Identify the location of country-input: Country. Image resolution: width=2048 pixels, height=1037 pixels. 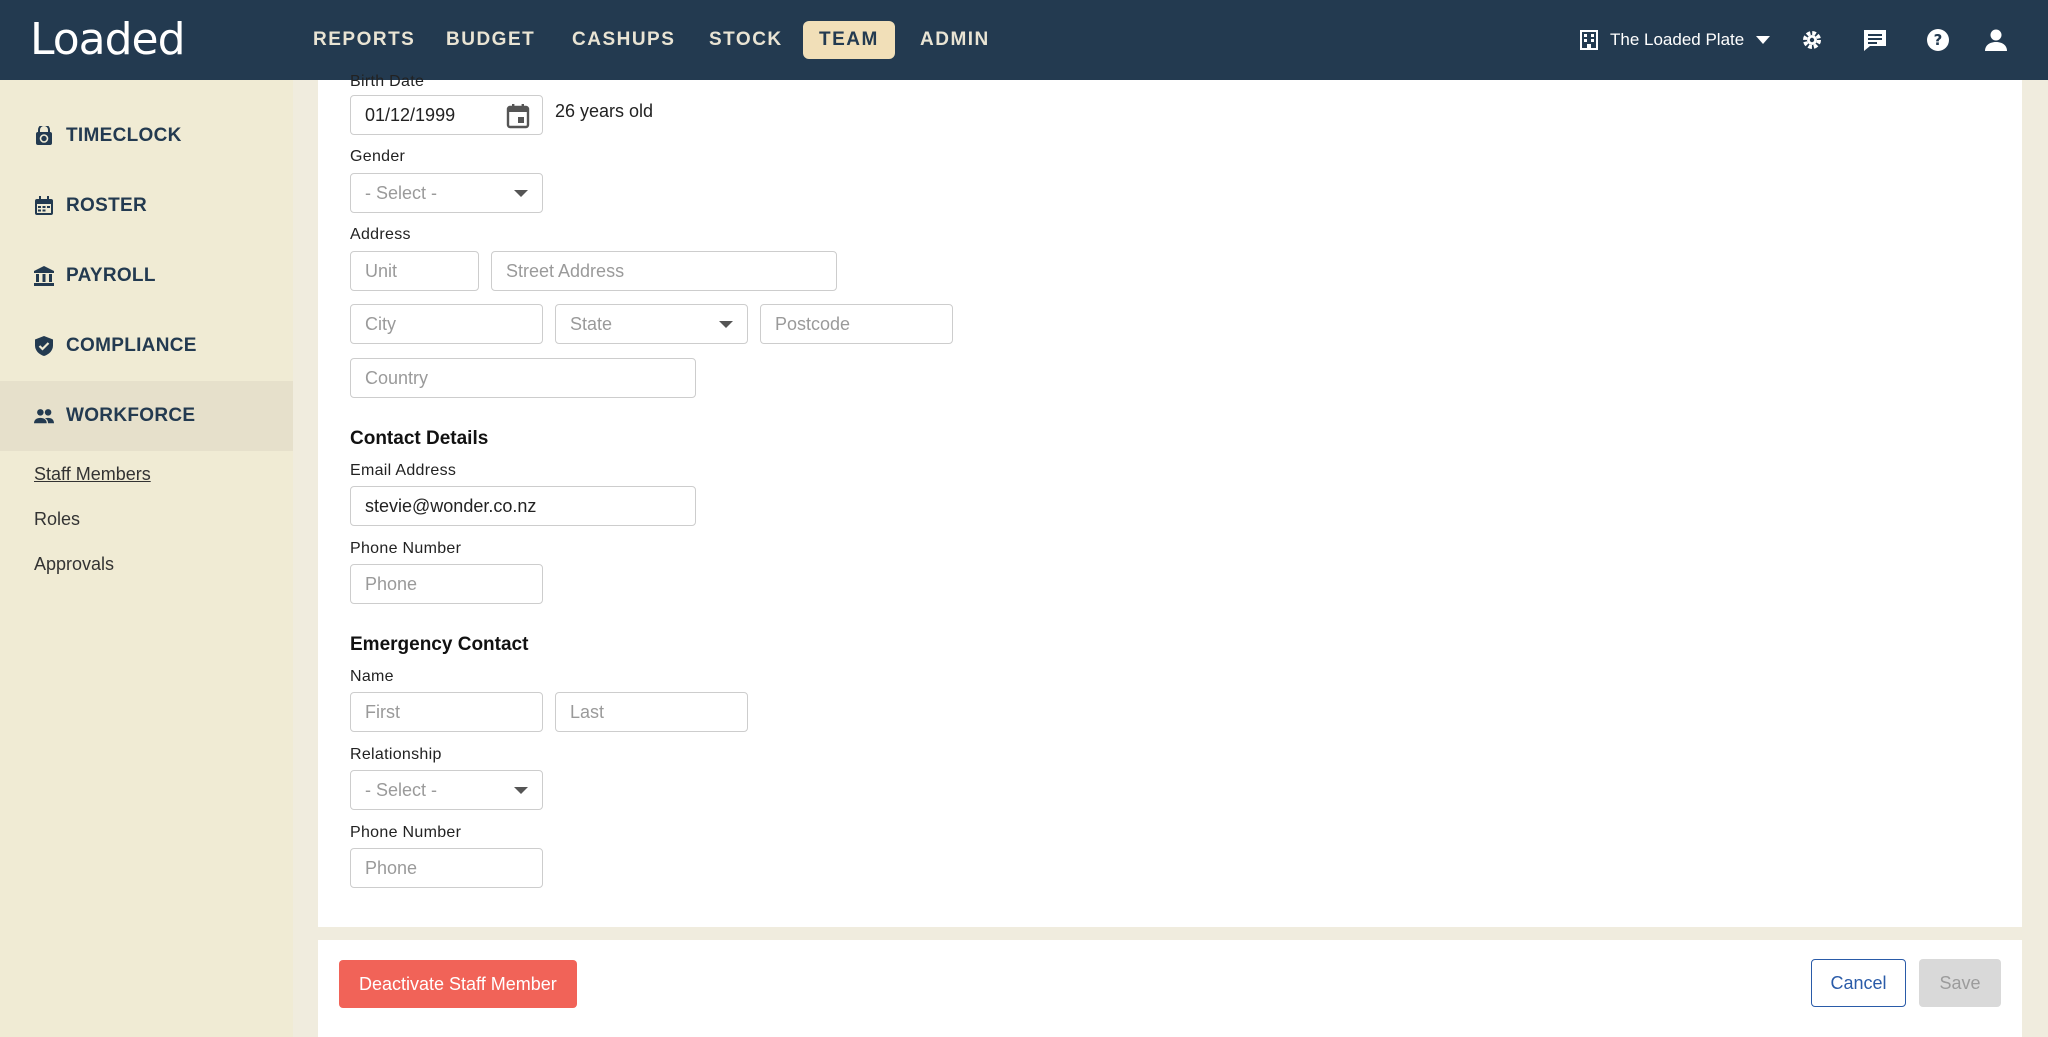
(523, 378).